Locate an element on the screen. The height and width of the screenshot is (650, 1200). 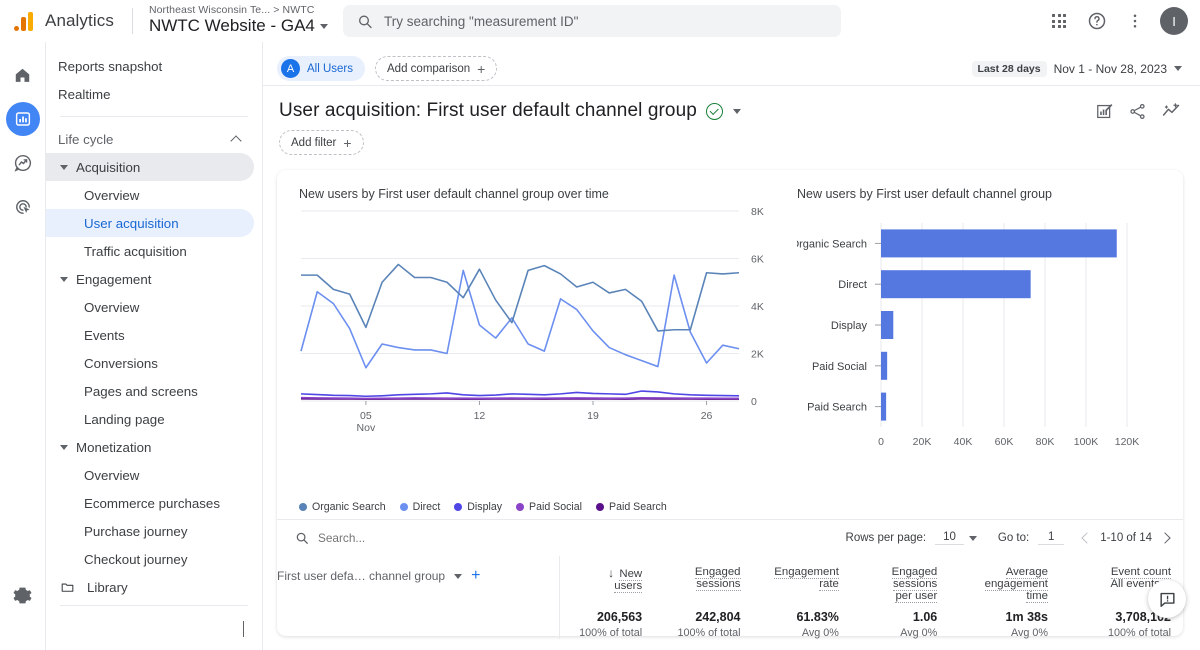
column-header-engaged-sessions: Engaged sessions is located at coordinates (703, 579).